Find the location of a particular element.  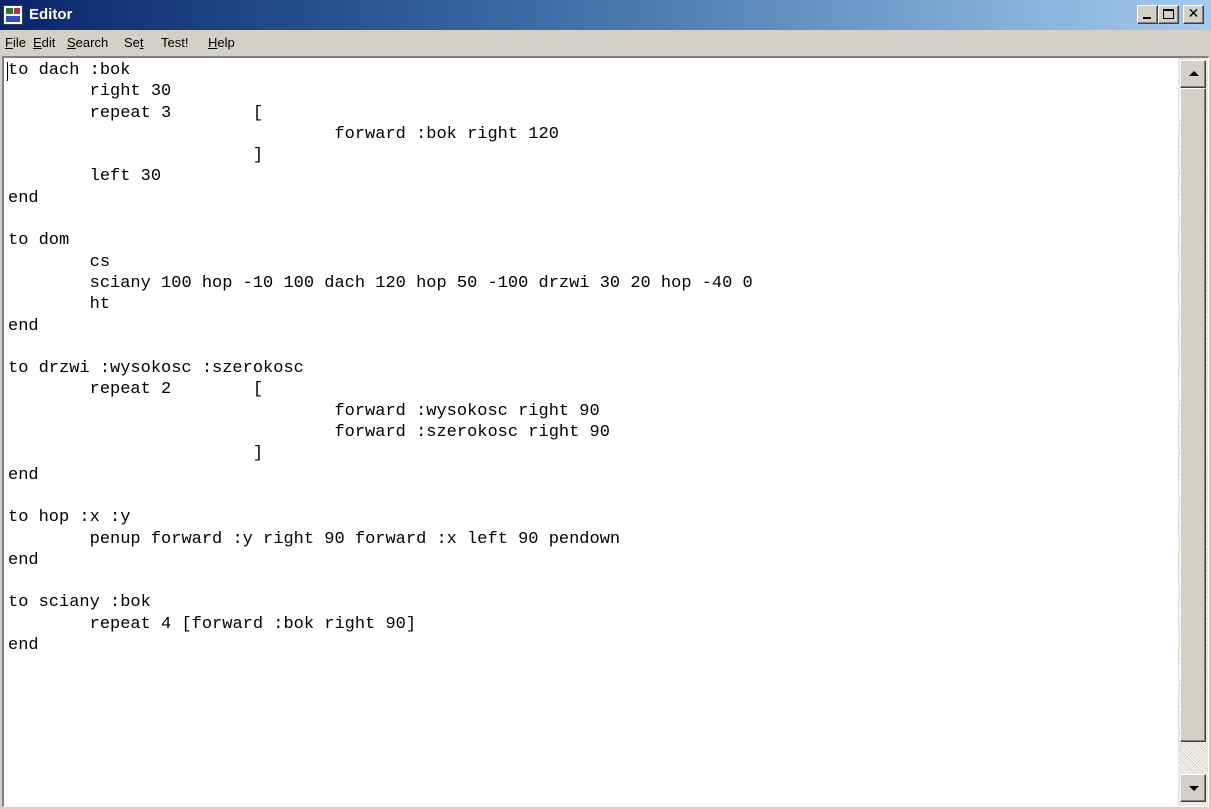

close-button: ✕ is located at coordinates (1193, 14).